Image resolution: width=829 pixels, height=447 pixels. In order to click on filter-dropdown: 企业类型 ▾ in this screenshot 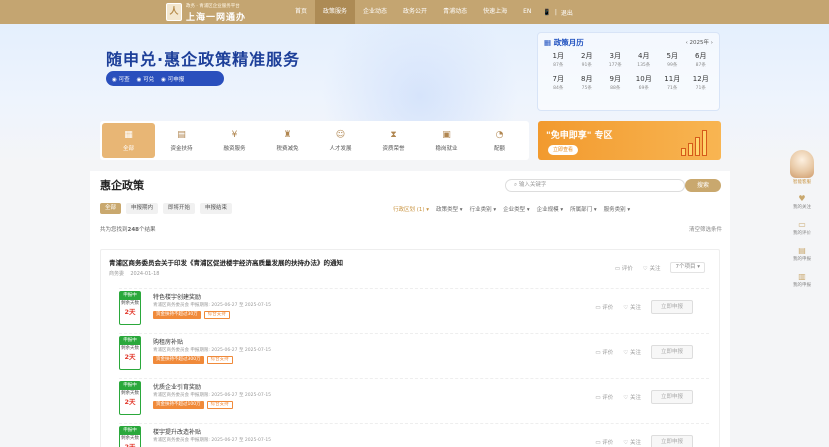, I will do `click(516, 209)`.